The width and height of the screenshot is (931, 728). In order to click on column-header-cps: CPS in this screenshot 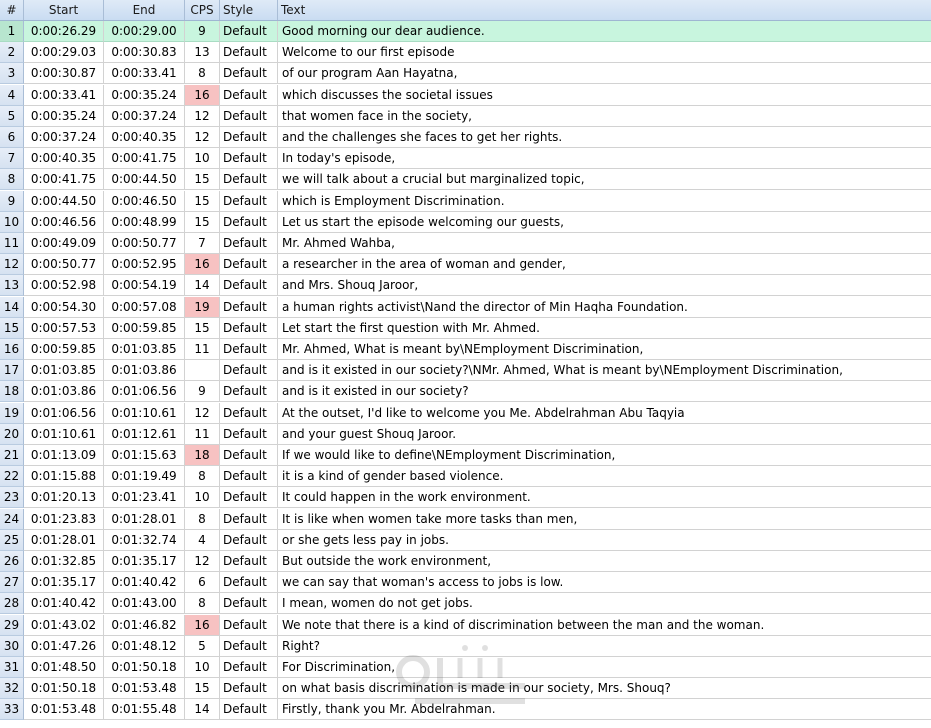, I will do `click(202, 10)`.